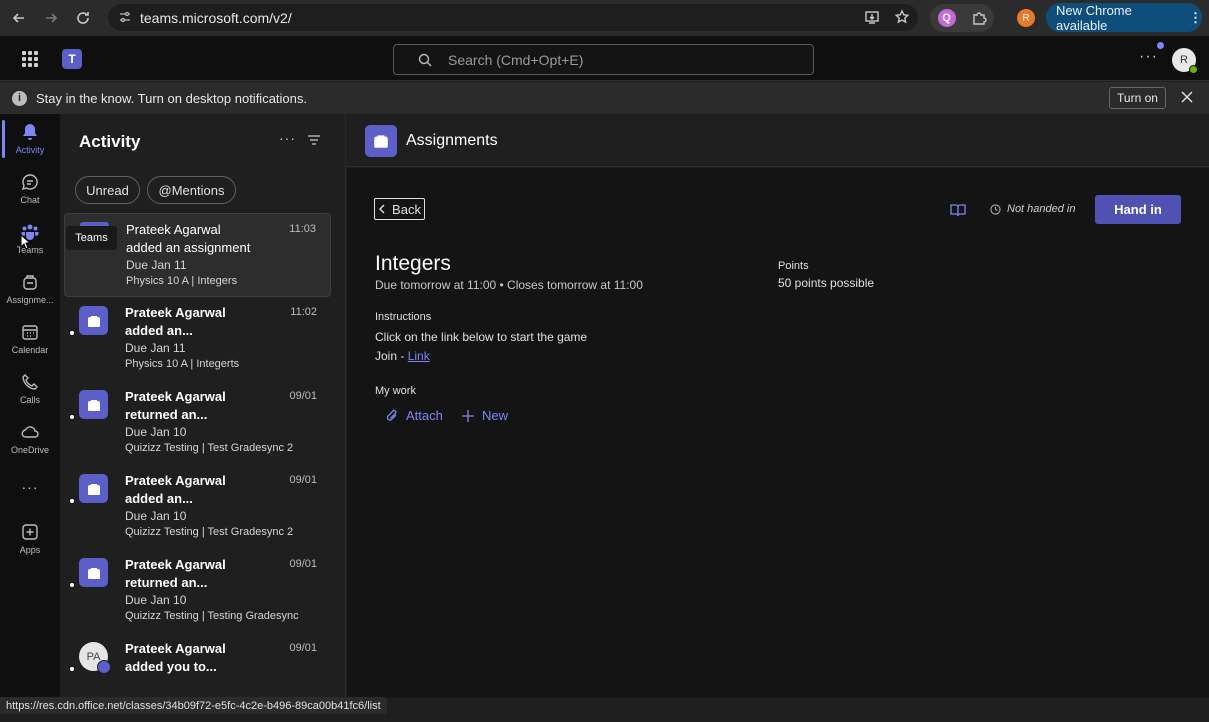 The width and height of the screenshot is (1209, 722). I want to click on more-options-icon: ···, so click(1148, 57).